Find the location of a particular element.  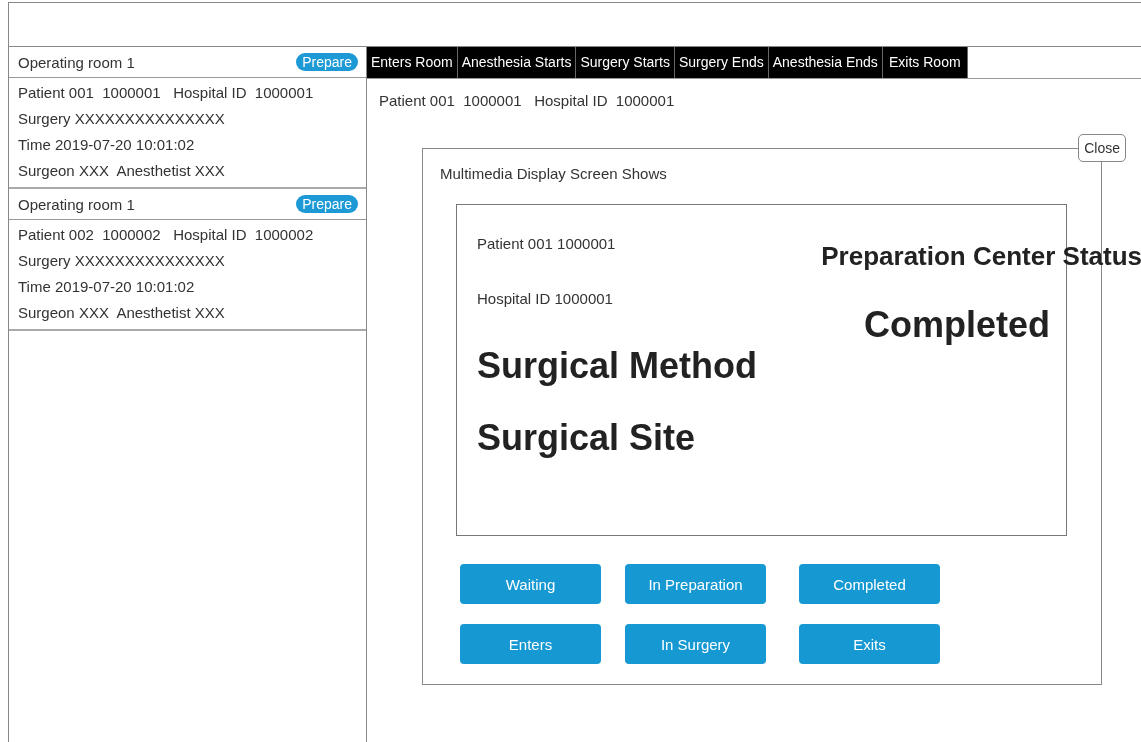

stage-tab: Exits Room is located at coordinates (925, 62).